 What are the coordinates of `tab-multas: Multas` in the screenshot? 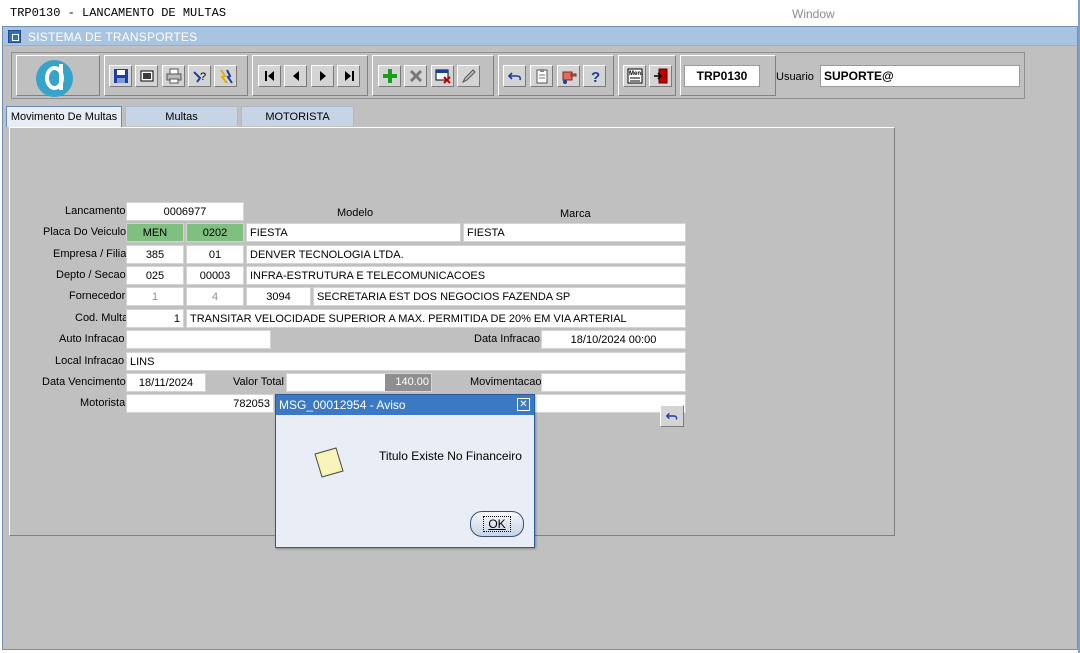 It's located at (181, 116).